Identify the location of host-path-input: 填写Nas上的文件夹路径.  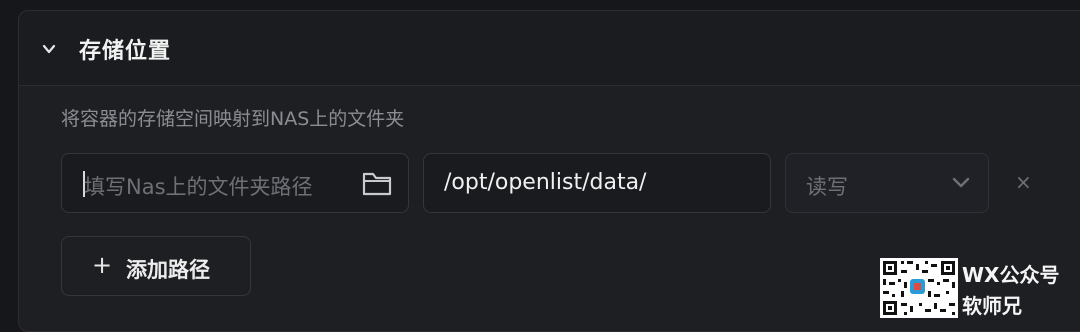
(235, 183).